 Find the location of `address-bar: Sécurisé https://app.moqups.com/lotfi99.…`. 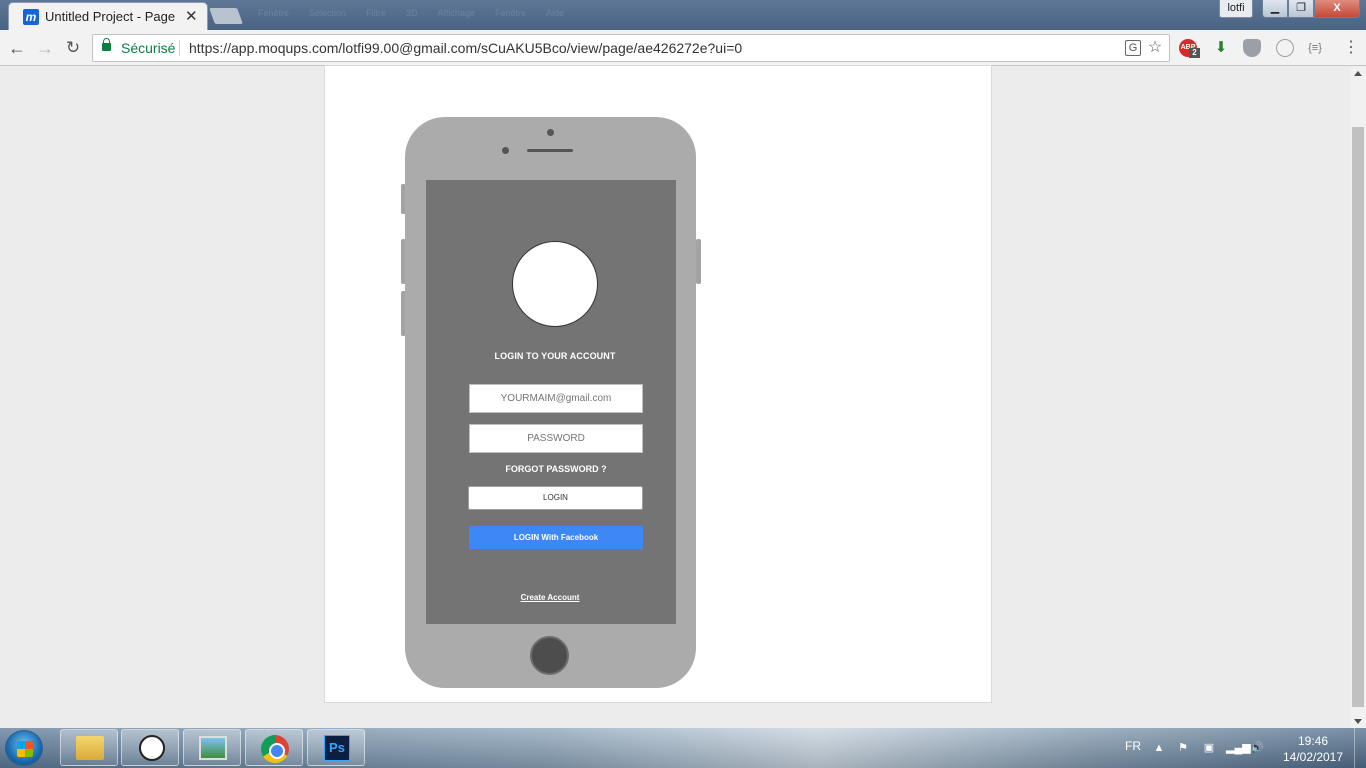

address-bar: Sécurisé https://app.moqups.com/lotfi99.… is located at coordinates (631, 48).